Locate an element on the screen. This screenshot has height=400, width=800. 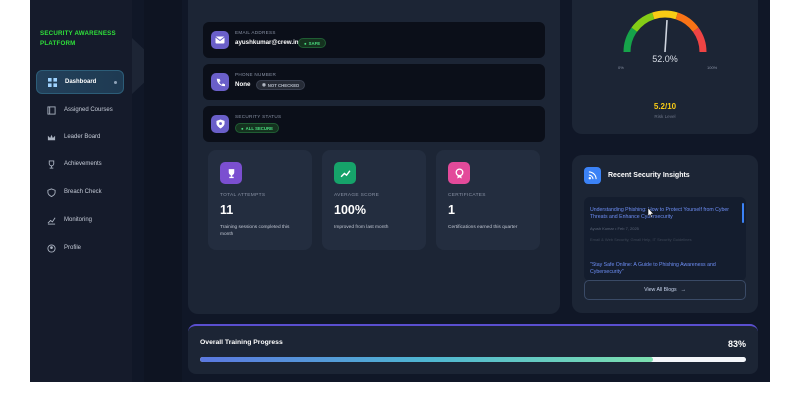
insights-title: Recent Security Insights is located at coordinates (649, 175).